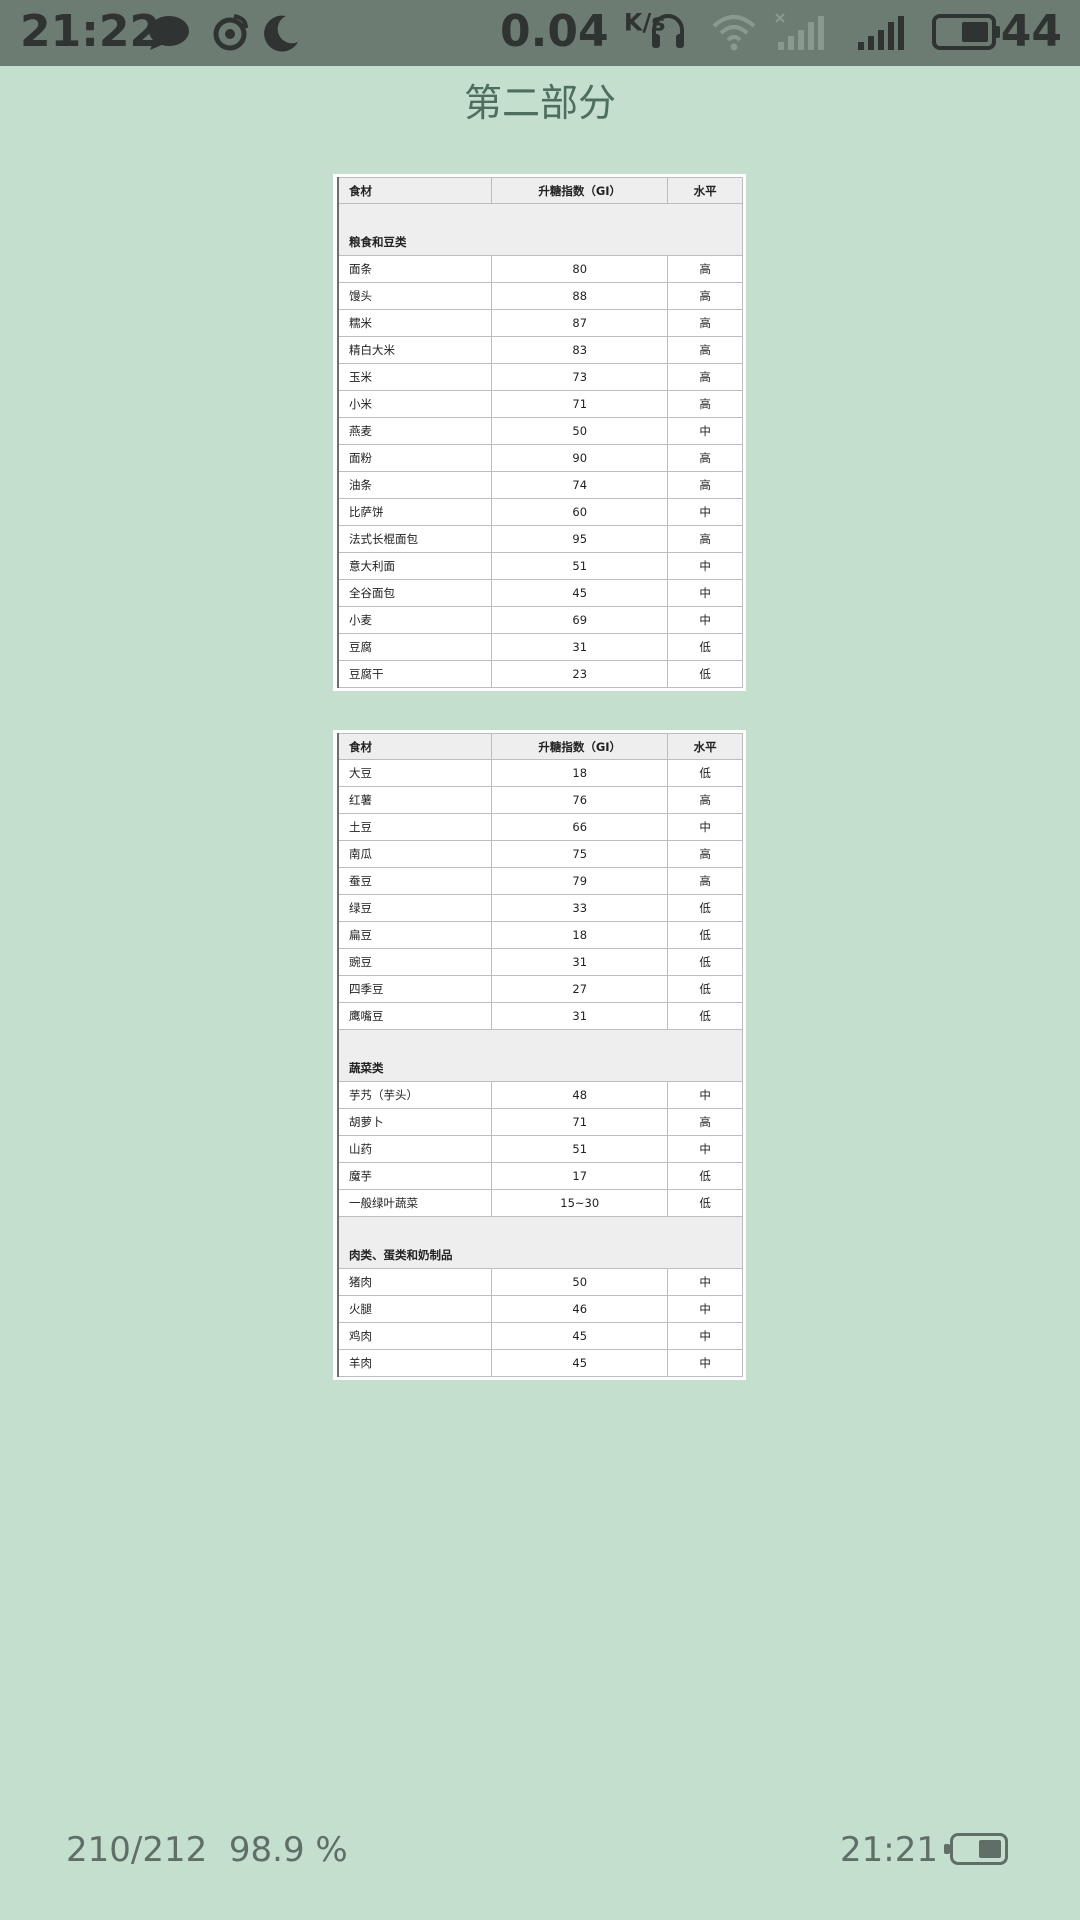 The width and height of the screenshot is (1080, 1920). Describe the element at coordinates (580, 854) in the screenshot. I see `cell-gi: 75` at that location.